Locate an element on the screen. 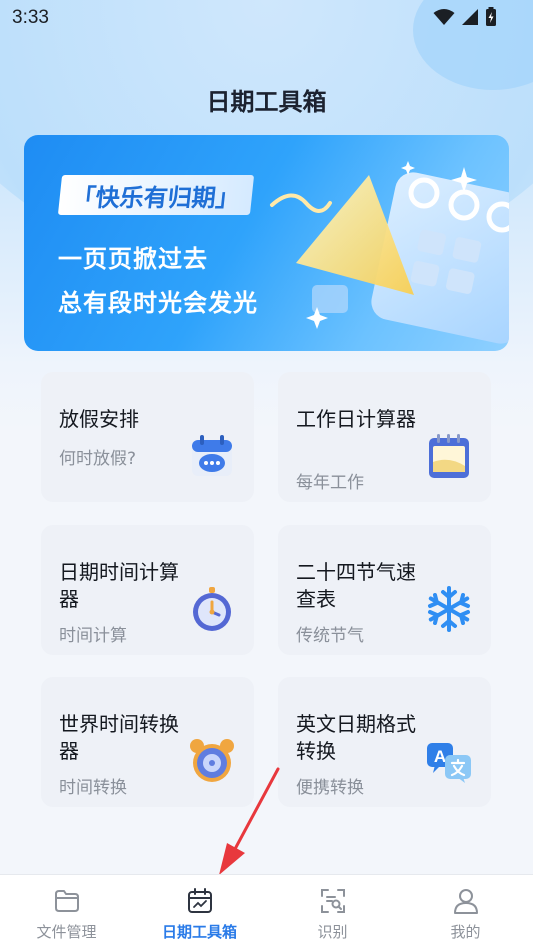  translate-icon: A is located at coordinates (449, 763).